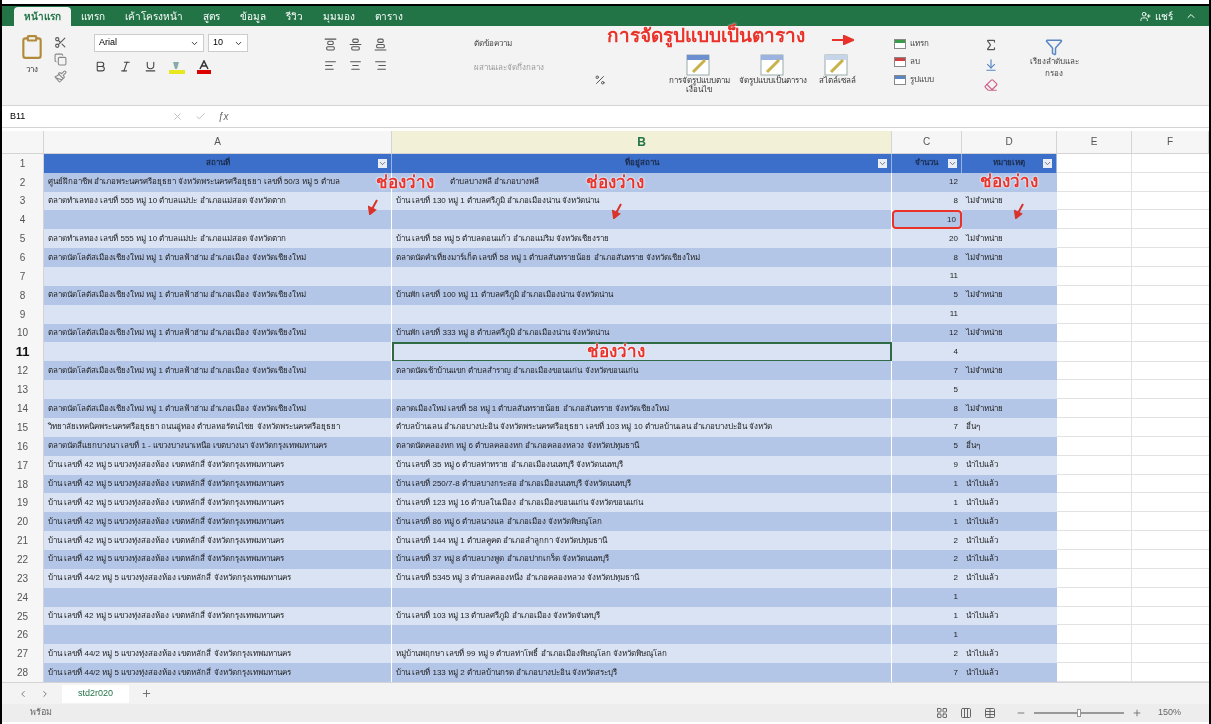 The image size is (1211, 724). I want to click on row-header: 26, so click(23, 635).